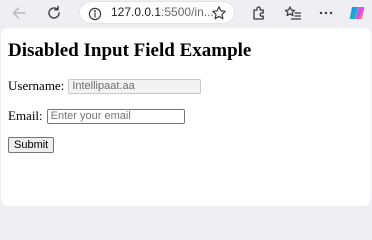 The image size is (372, 240). I want to click on email-label: Email:, so click(25, 115).